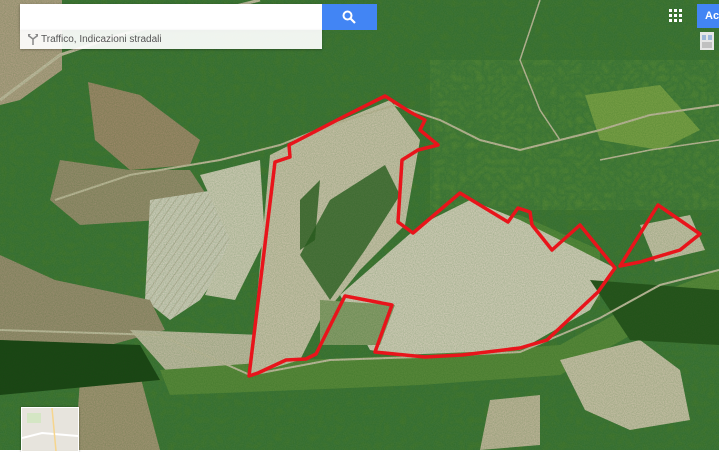 This screenshot has width=719, height=452. Describe the element at coordinates (708, 16) in the screenshot. I see `signin-button: Accedi` at that location.